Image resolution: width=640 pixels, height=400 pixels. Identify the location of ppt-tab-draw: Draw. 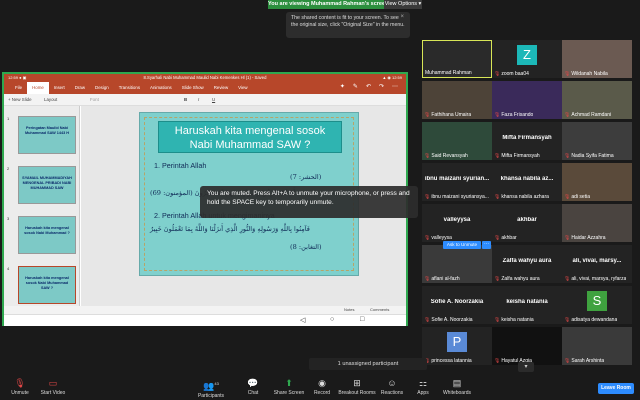
(80, 88).